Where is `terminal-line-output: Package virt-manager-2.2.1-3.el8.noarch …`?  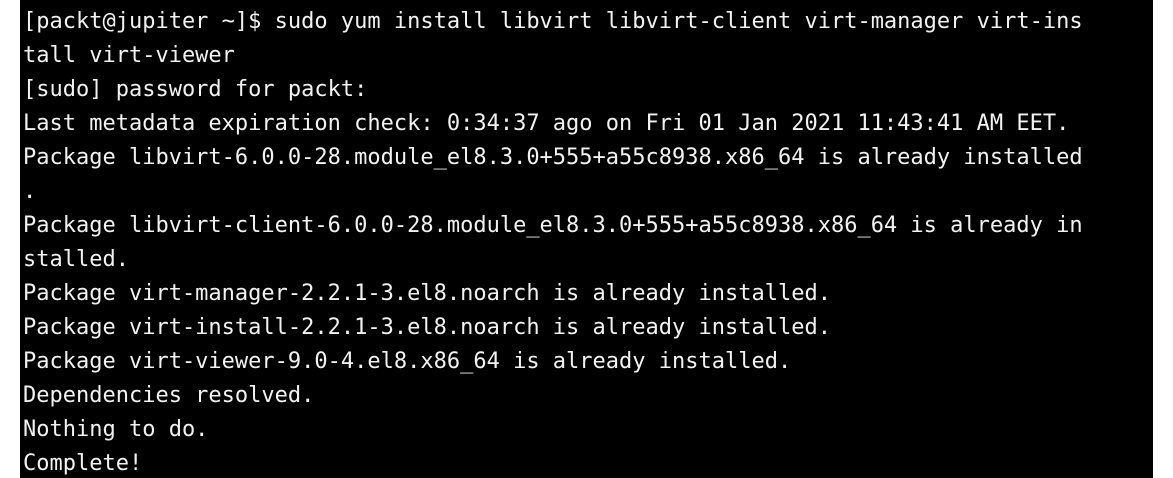 terminal-line-output: Package virt-manager-2.2.1-3.el8.noarch … is located at coordinates (427, 293).